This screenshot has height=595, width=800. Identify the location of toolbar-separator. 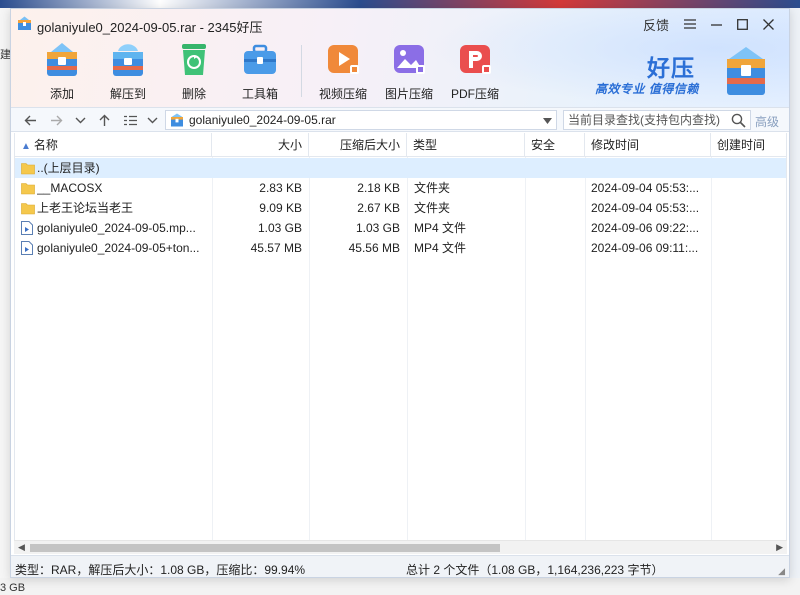
(301, 71).